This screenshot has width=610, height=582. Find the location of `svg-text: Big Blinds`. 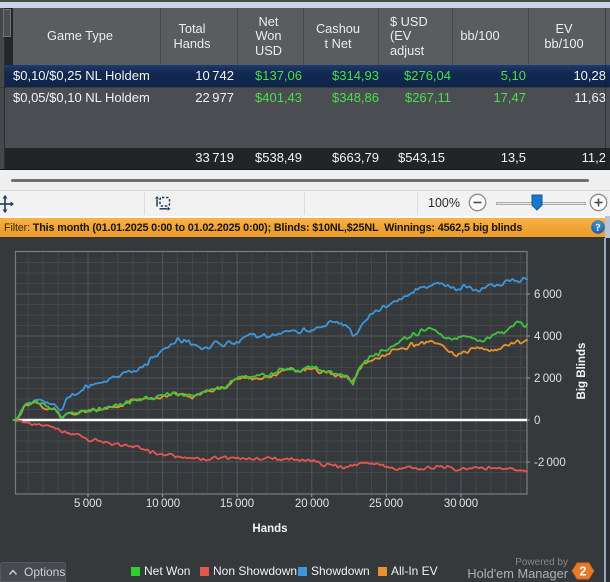

svg-text: Big Blinds is located at coordinates (582, 371).